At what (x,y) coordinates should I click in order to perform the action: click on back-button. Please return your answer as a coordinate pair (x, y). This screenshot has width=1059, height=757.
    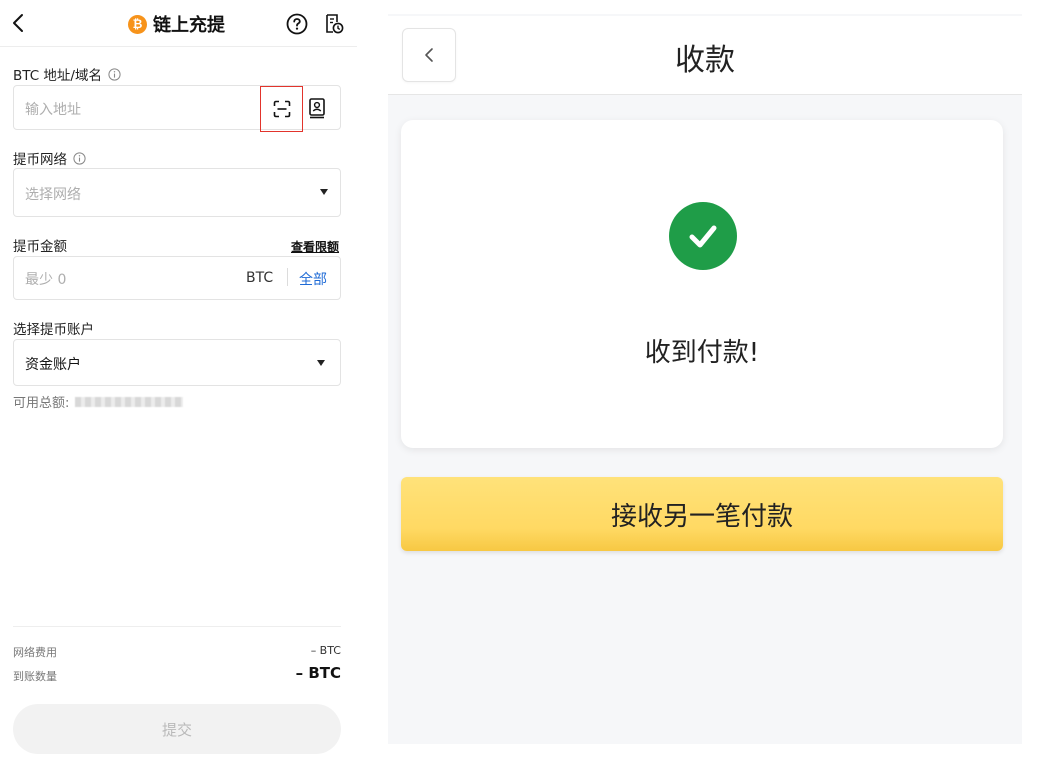
    Looking at the image, I should click on (19, 23).